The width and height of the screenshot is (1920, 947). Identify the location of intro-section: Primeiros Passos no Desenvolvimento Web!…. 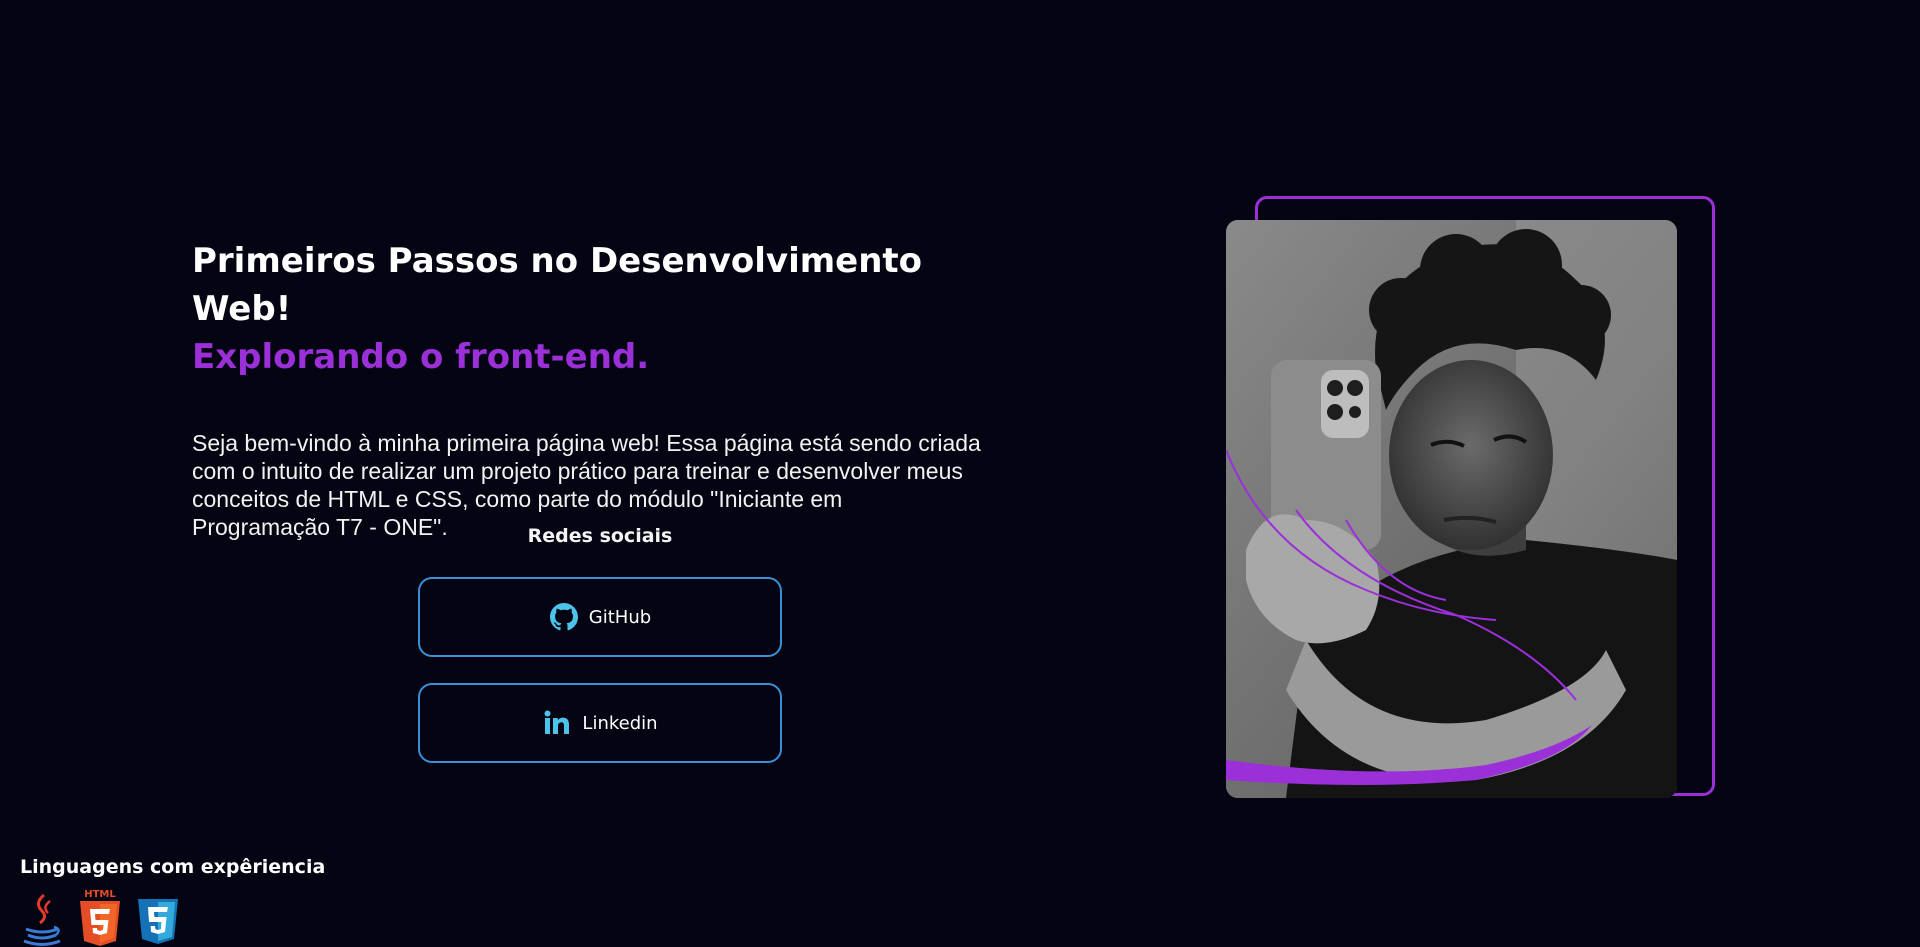
(602, 389).